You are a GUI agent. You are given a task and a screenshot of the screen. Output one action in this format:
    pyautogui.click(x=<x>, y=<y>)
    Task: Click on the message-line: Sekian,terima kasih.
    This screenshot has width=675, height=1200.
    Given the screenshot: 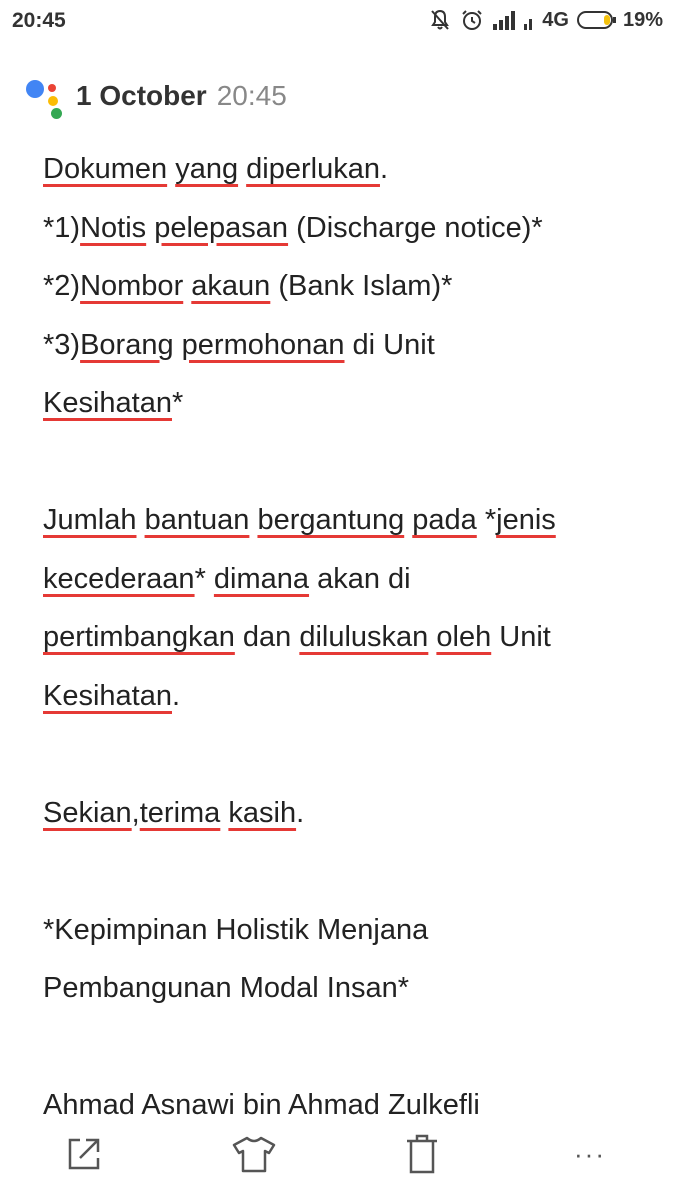 What is the action you would take?
    pyautogui.click(x=174, y=812)
    